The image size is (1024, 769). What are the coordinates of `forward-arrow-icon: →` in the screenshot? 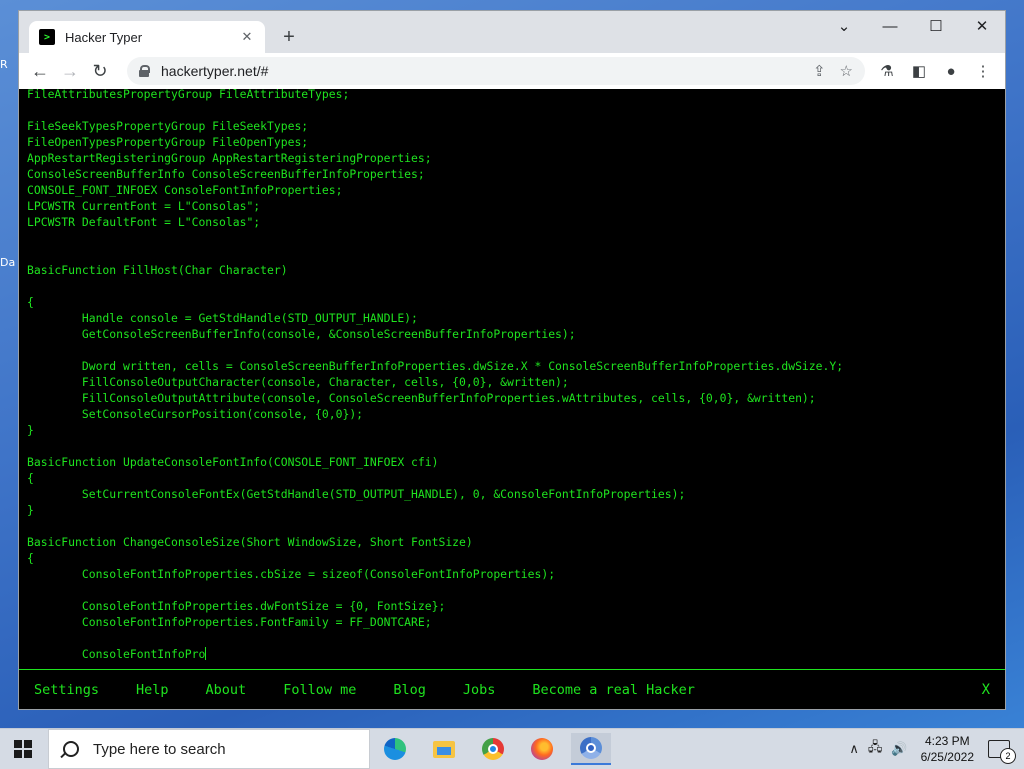 It's located at (70, 71).